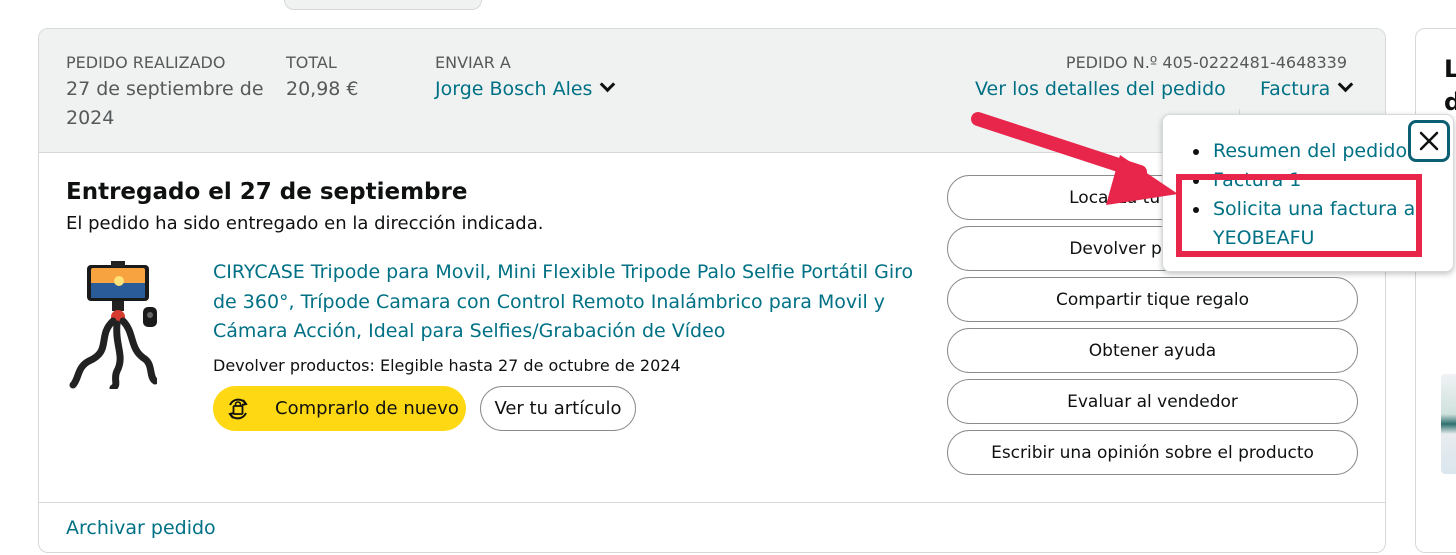  I want to click on view-item-label: Ver tu artículo, so click(558, 408).